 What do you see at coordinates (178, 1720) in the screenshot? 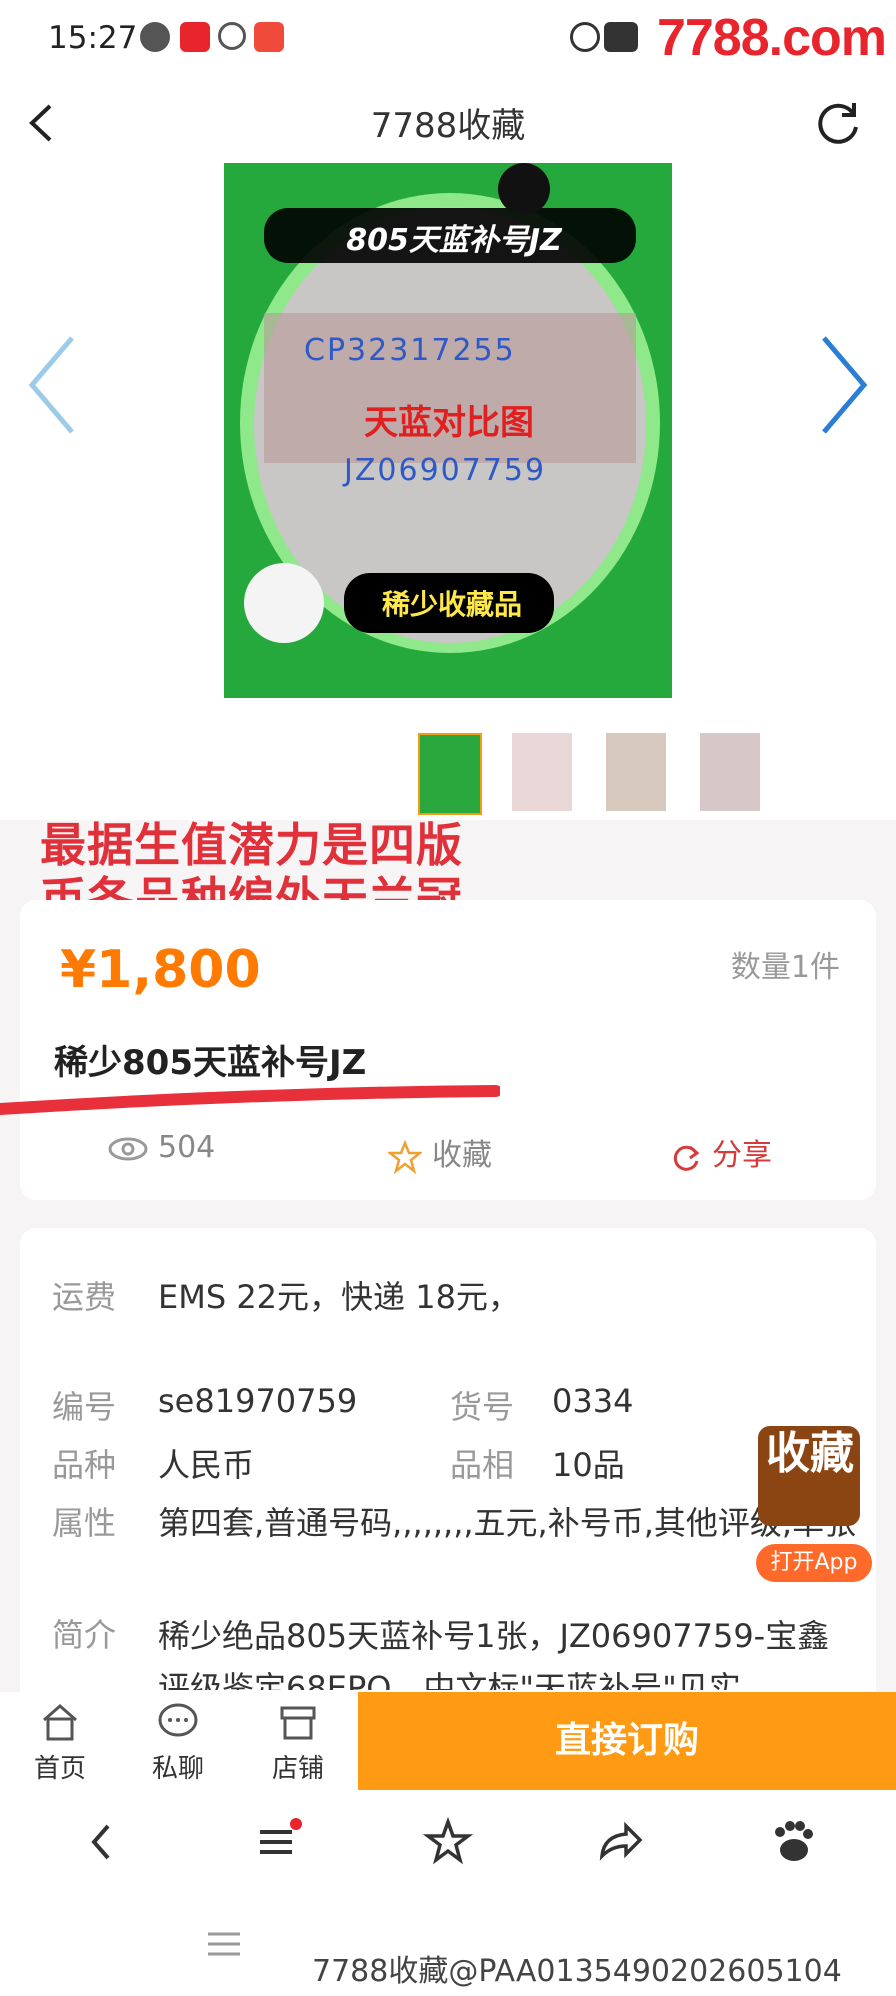
I see `chat-bubble-icon` at bounding box center [178, 1720].